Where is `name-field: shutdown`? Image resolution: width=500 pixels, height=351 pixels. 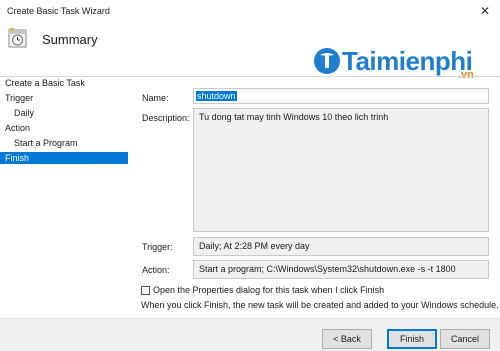
name-field: shutdown is located at coordinates (341, 96).